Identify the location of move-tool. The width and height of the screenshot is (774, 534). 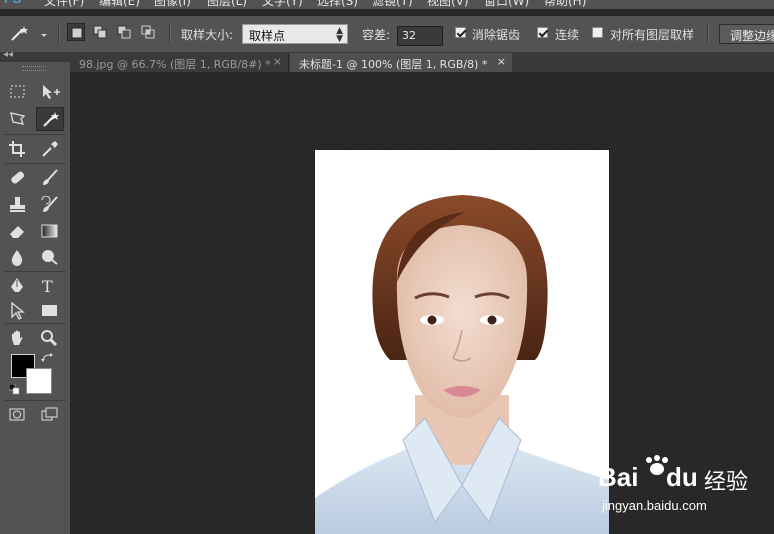
(50, 92).